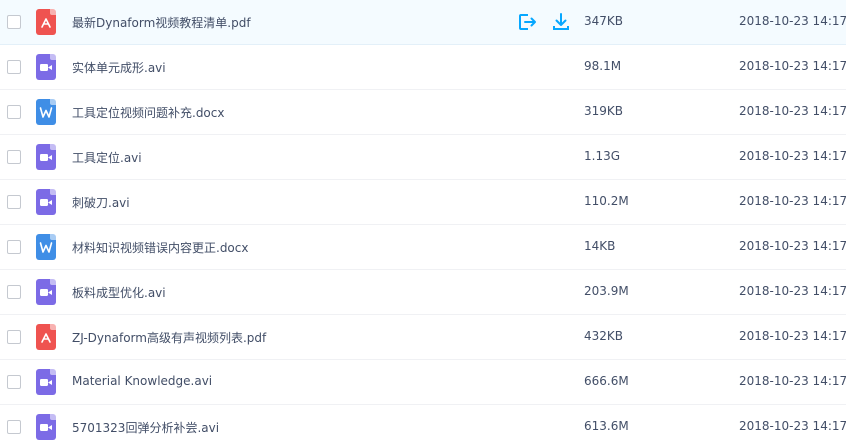  What do you see at coordinates (423, 67) in the screenshot?
I see `file-row: 实体单元成形.avi 98.1M 2018-10-23 14:17` at bounding box center [423, 67].